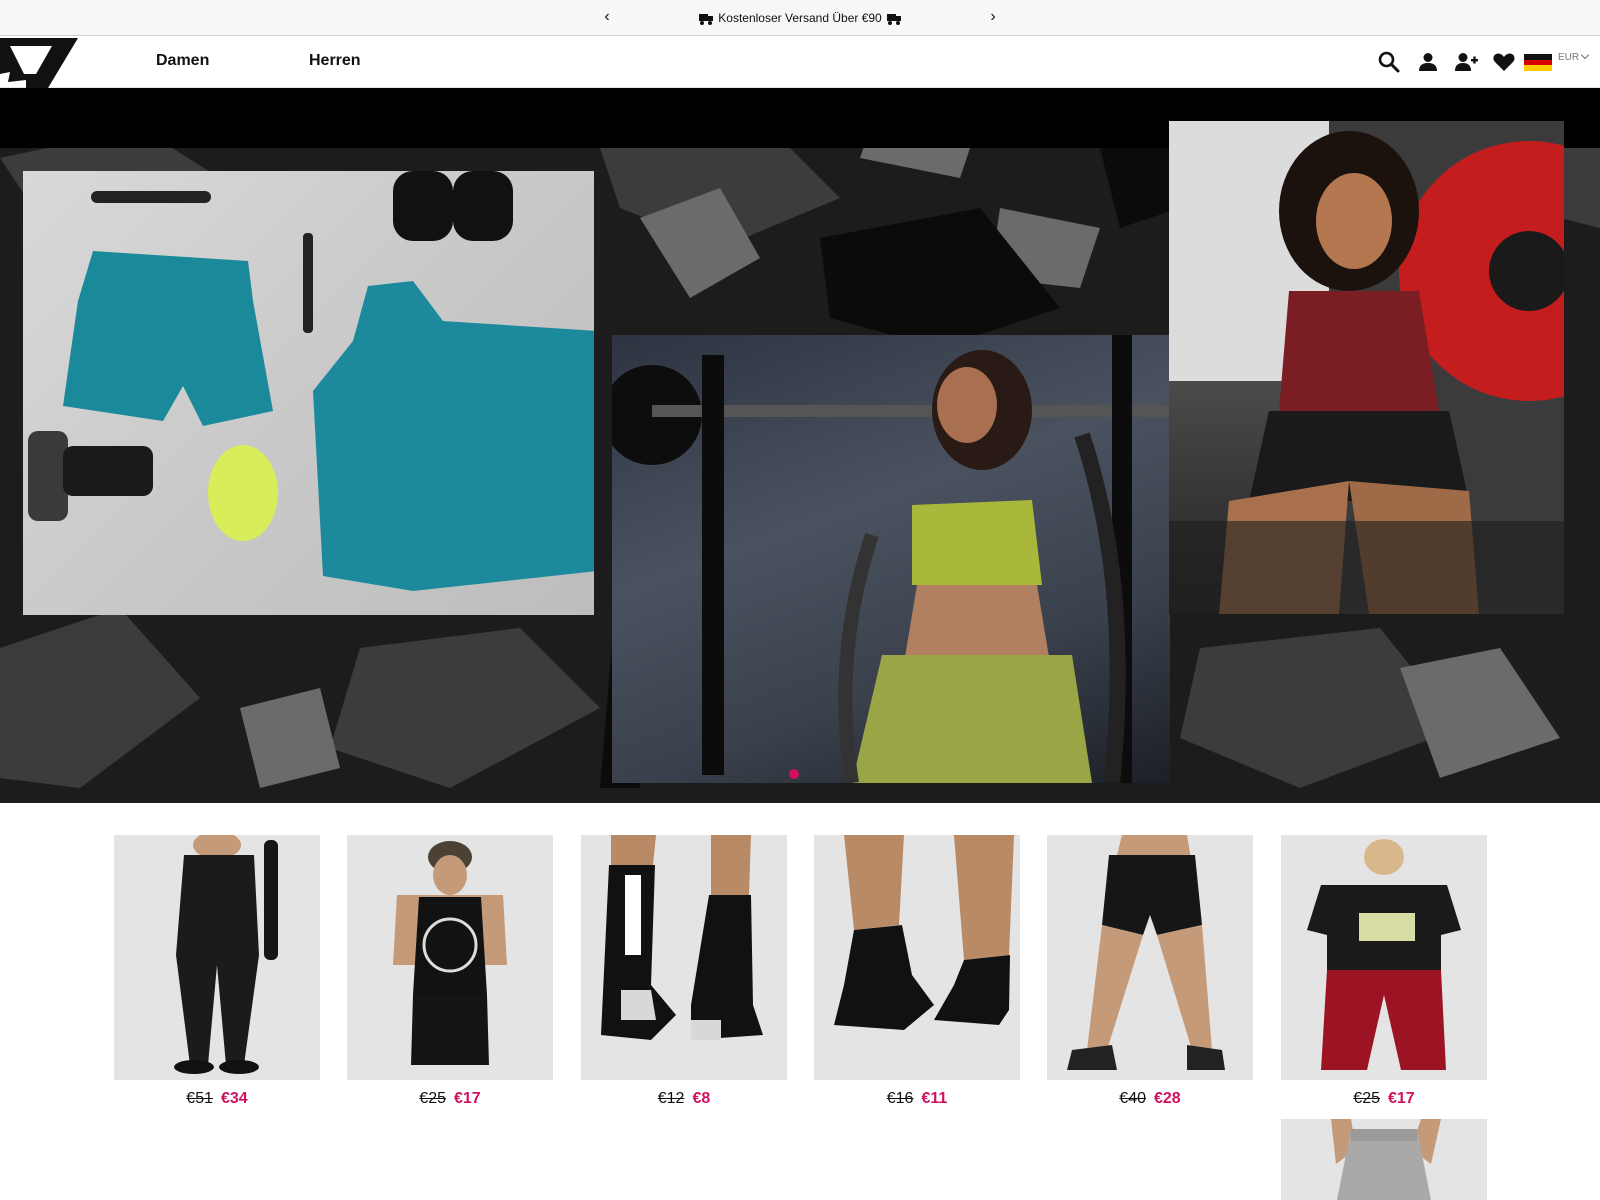 Image resolution: width=1600 pixels, height=1200 pixels. What do you see at coordinates (1167, 1098) in the screenshot?
I see `sale-price: €28` at bounding box center [1167, 1098].